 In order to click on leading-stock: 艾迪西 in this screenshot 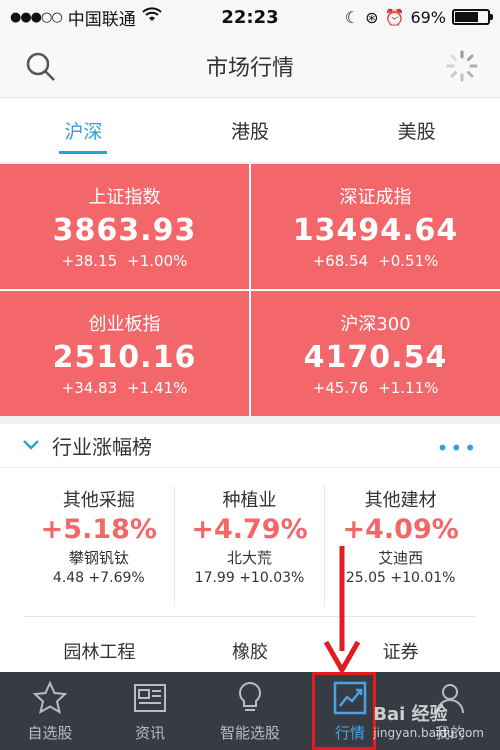, I will do `click(401, 558)`.